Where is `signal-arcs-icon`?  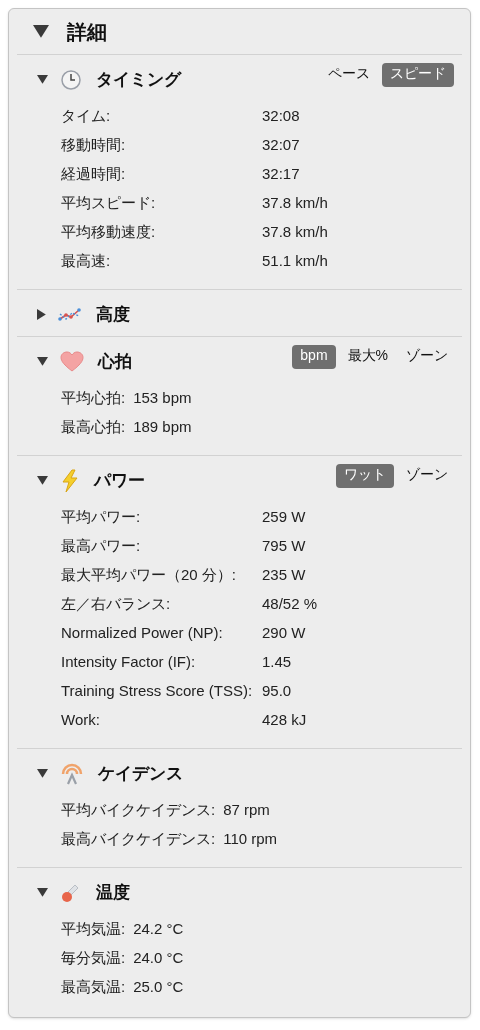
signal-arcs-icon is located at coordinates (72, 773).